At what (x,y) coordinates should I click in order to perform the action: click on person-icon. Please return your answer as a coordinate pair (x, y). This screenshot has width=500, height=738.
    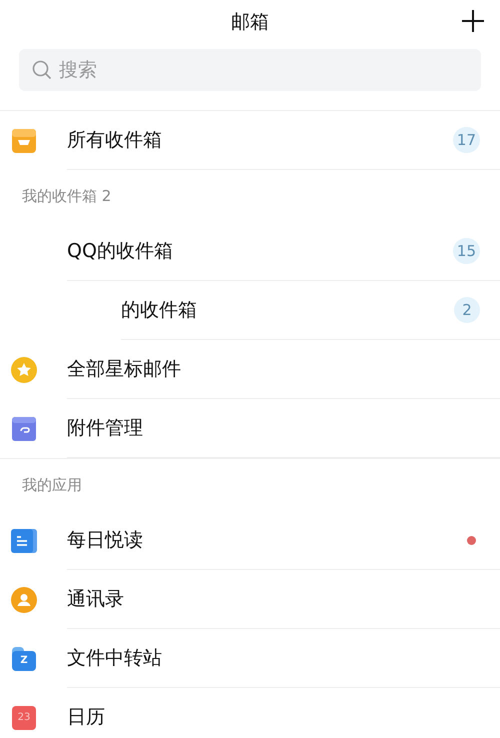
    Looking at the image, I should click on (24, 599).